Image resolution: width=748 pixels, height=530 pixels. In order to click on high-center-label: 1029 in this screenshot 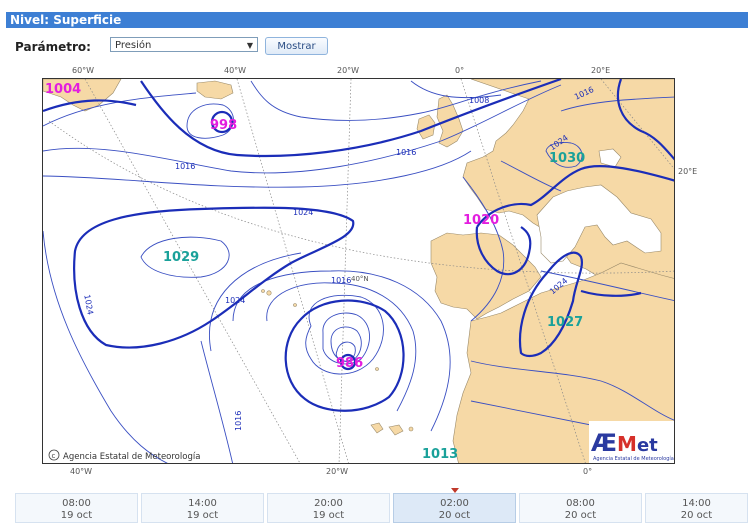, I will do `click(181, 257)`.